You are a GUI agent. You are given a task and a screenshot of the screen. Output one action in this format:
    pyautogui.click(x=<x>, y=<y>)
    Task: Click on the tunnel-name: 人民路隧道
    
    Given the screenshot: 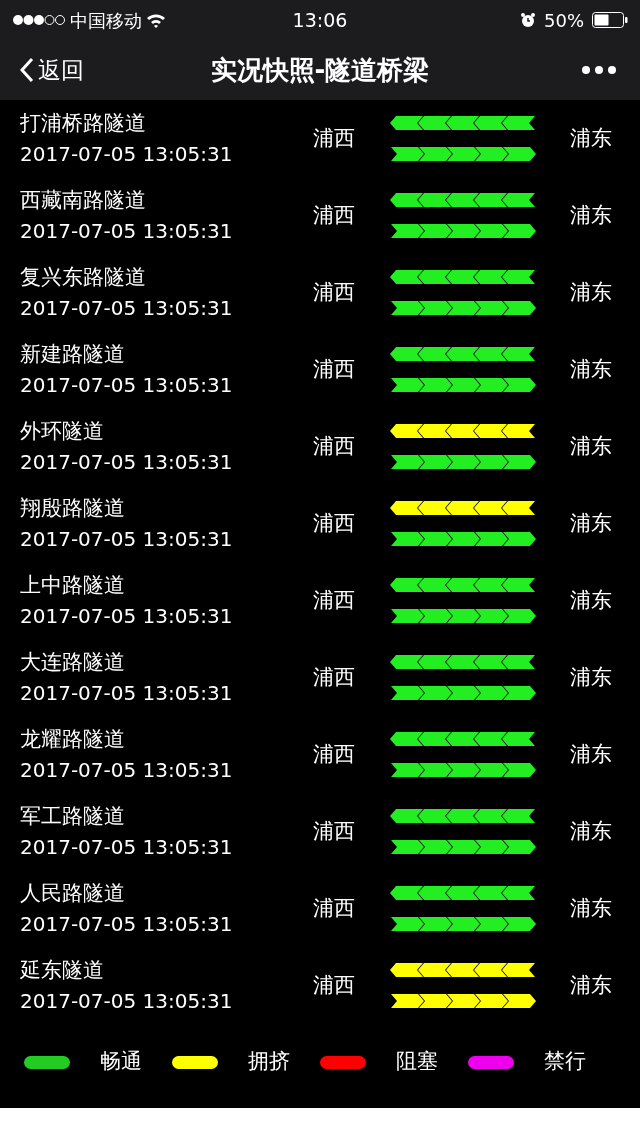 What is the action you would take?
    pyautogui.click(x=73, y=893)
    